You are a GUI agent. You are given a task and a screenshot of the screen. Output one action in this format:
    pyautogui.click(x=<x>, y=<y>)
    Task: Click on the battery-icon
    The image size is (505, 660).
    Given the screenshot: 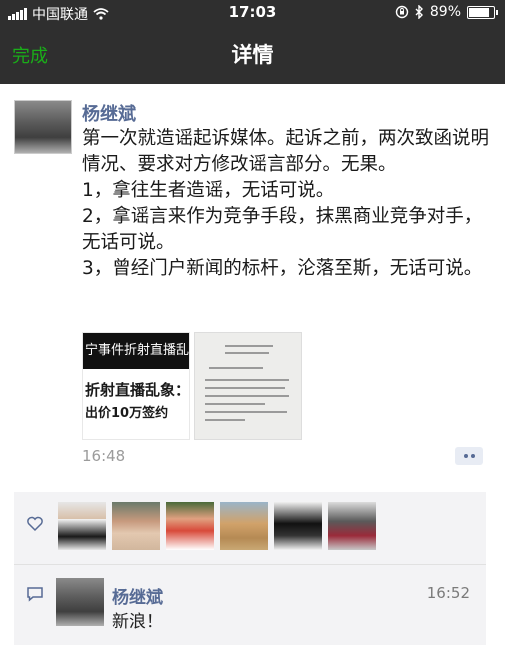 What is the action you would take?
    pyautogui.click(x=482, y=12)
    